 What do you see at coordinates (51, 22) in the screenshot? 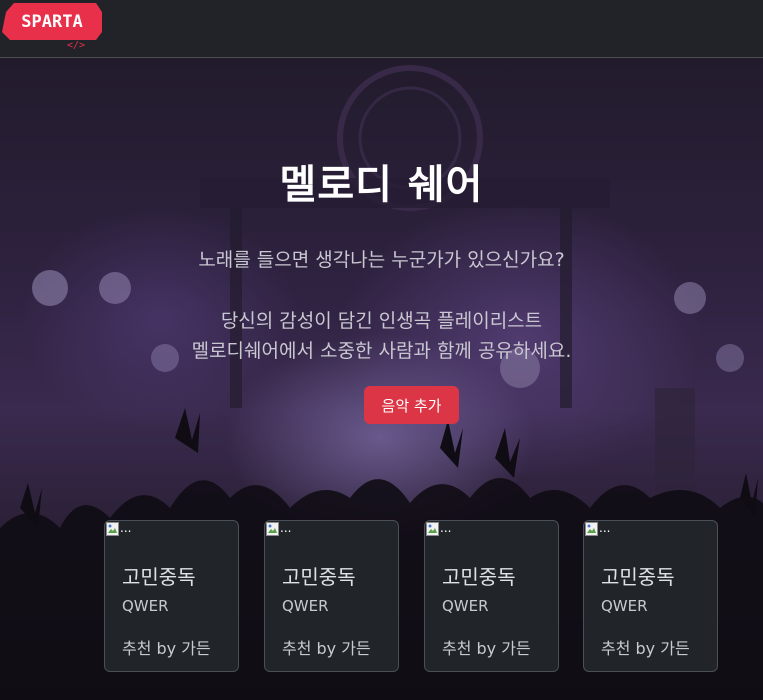
I see `logo-text: SPARTA` at bounding box center [51, 22].